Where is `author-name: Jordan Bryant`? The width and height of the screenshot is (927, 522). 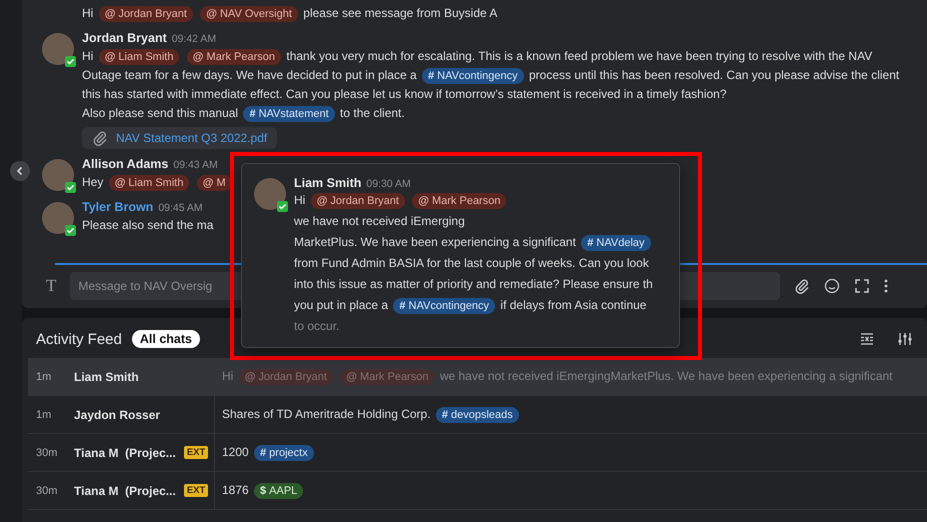 author-name: Jordan Bryant is located at coordinates (124, 38).